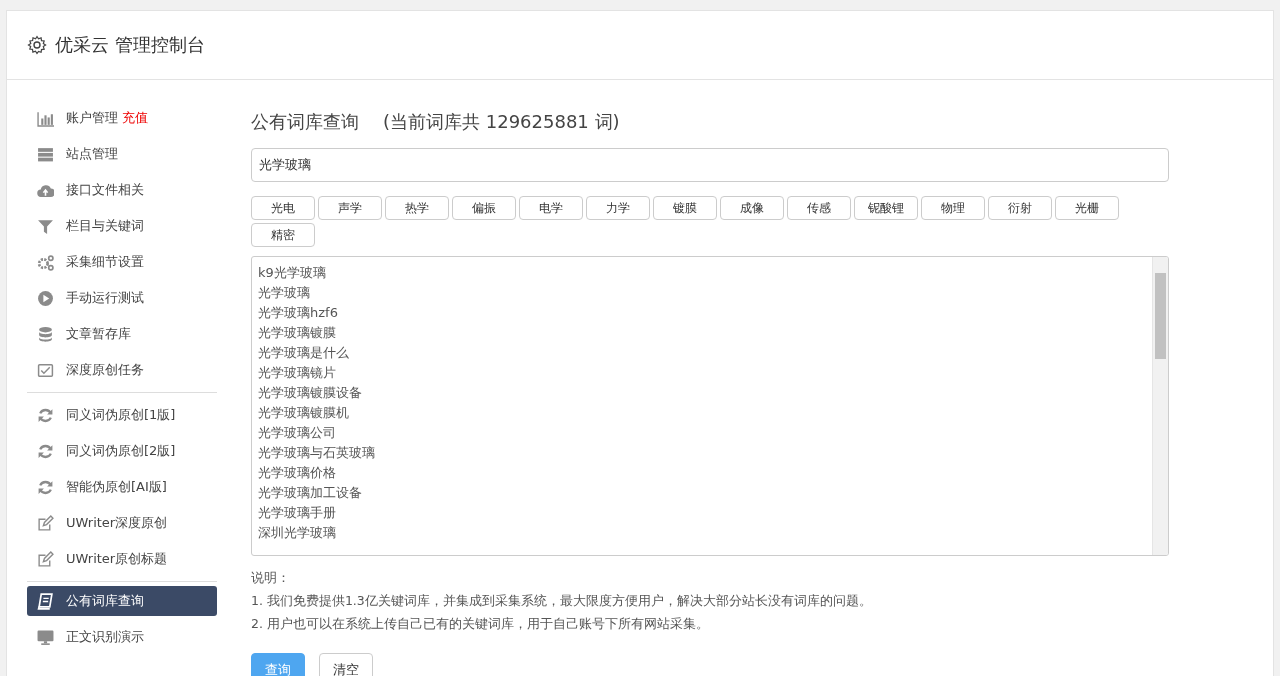 The image size is (1280, 676). What do you see at coordinates (752, 208) in the screenshot?
I see `tag-button: 成像` at bounding box center [752, 208].